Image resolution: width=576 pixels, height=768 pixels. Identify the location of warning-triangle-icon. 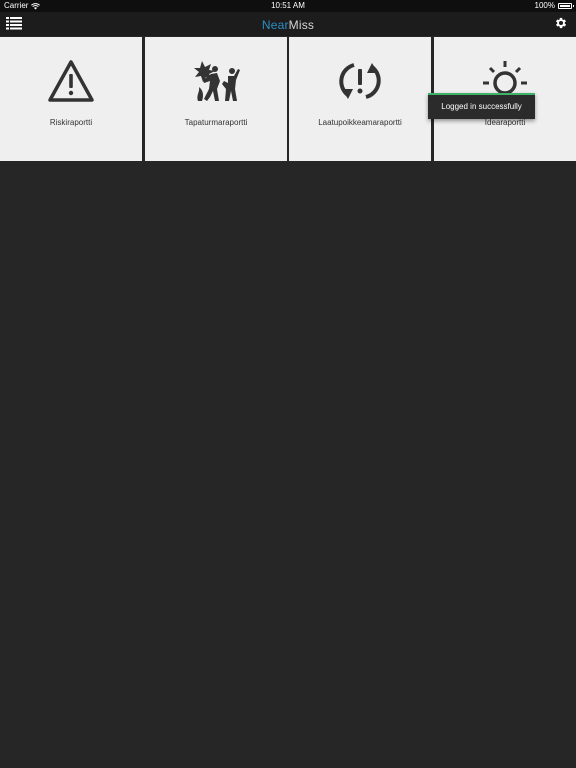
(71, 81).